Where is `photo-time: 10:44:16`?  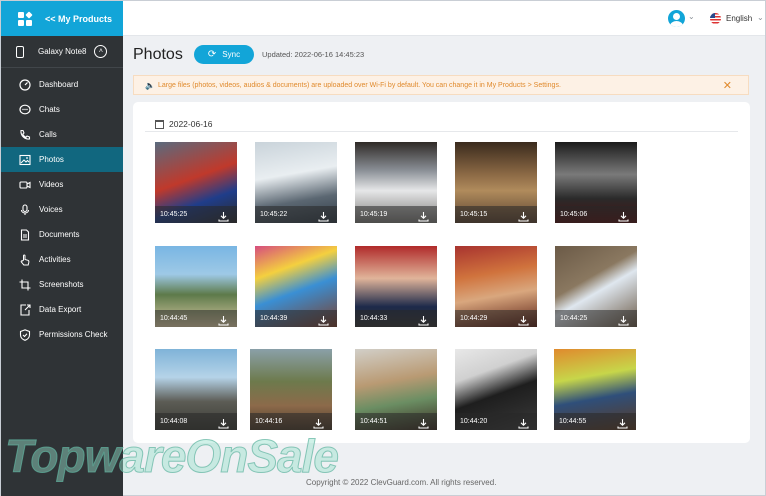 photo-time: 10:44:16 is located at coordinates (269, 421).